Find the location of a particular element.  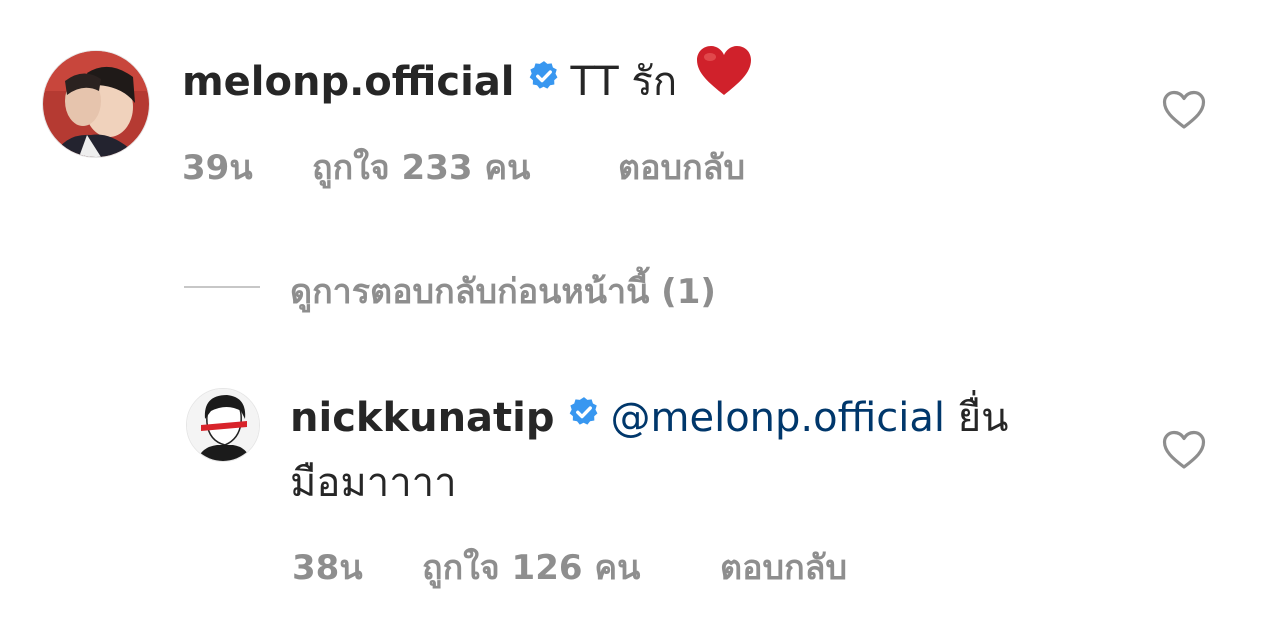

comment-text: TT รัก is located at coordinates (624, 82).